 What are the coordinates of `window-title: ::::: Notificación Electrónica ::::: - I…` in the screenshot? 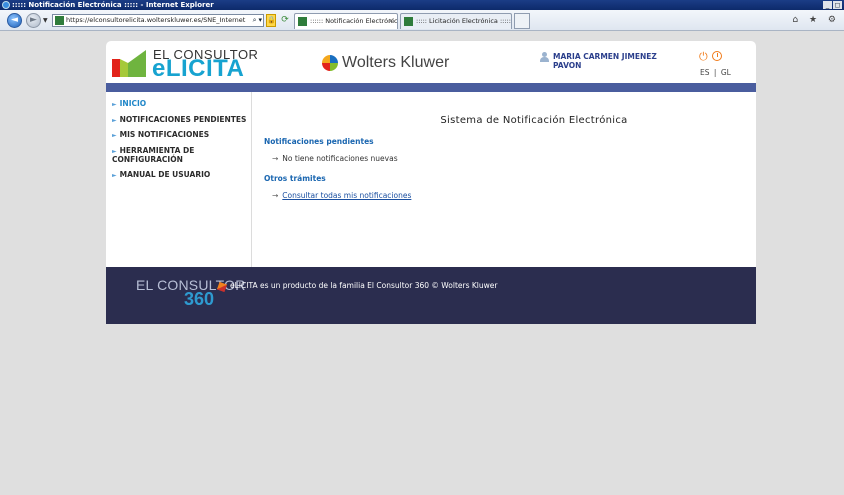 It's located at (113, 5).